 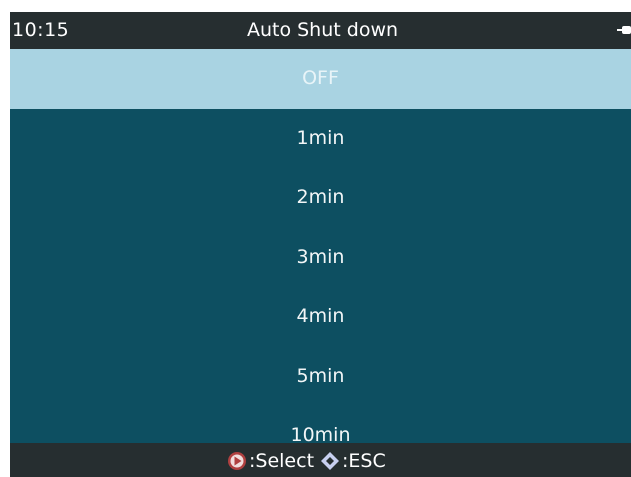 I want to click on status-bar: 10:15 Auto Shut down, so click(x=320, y=30).